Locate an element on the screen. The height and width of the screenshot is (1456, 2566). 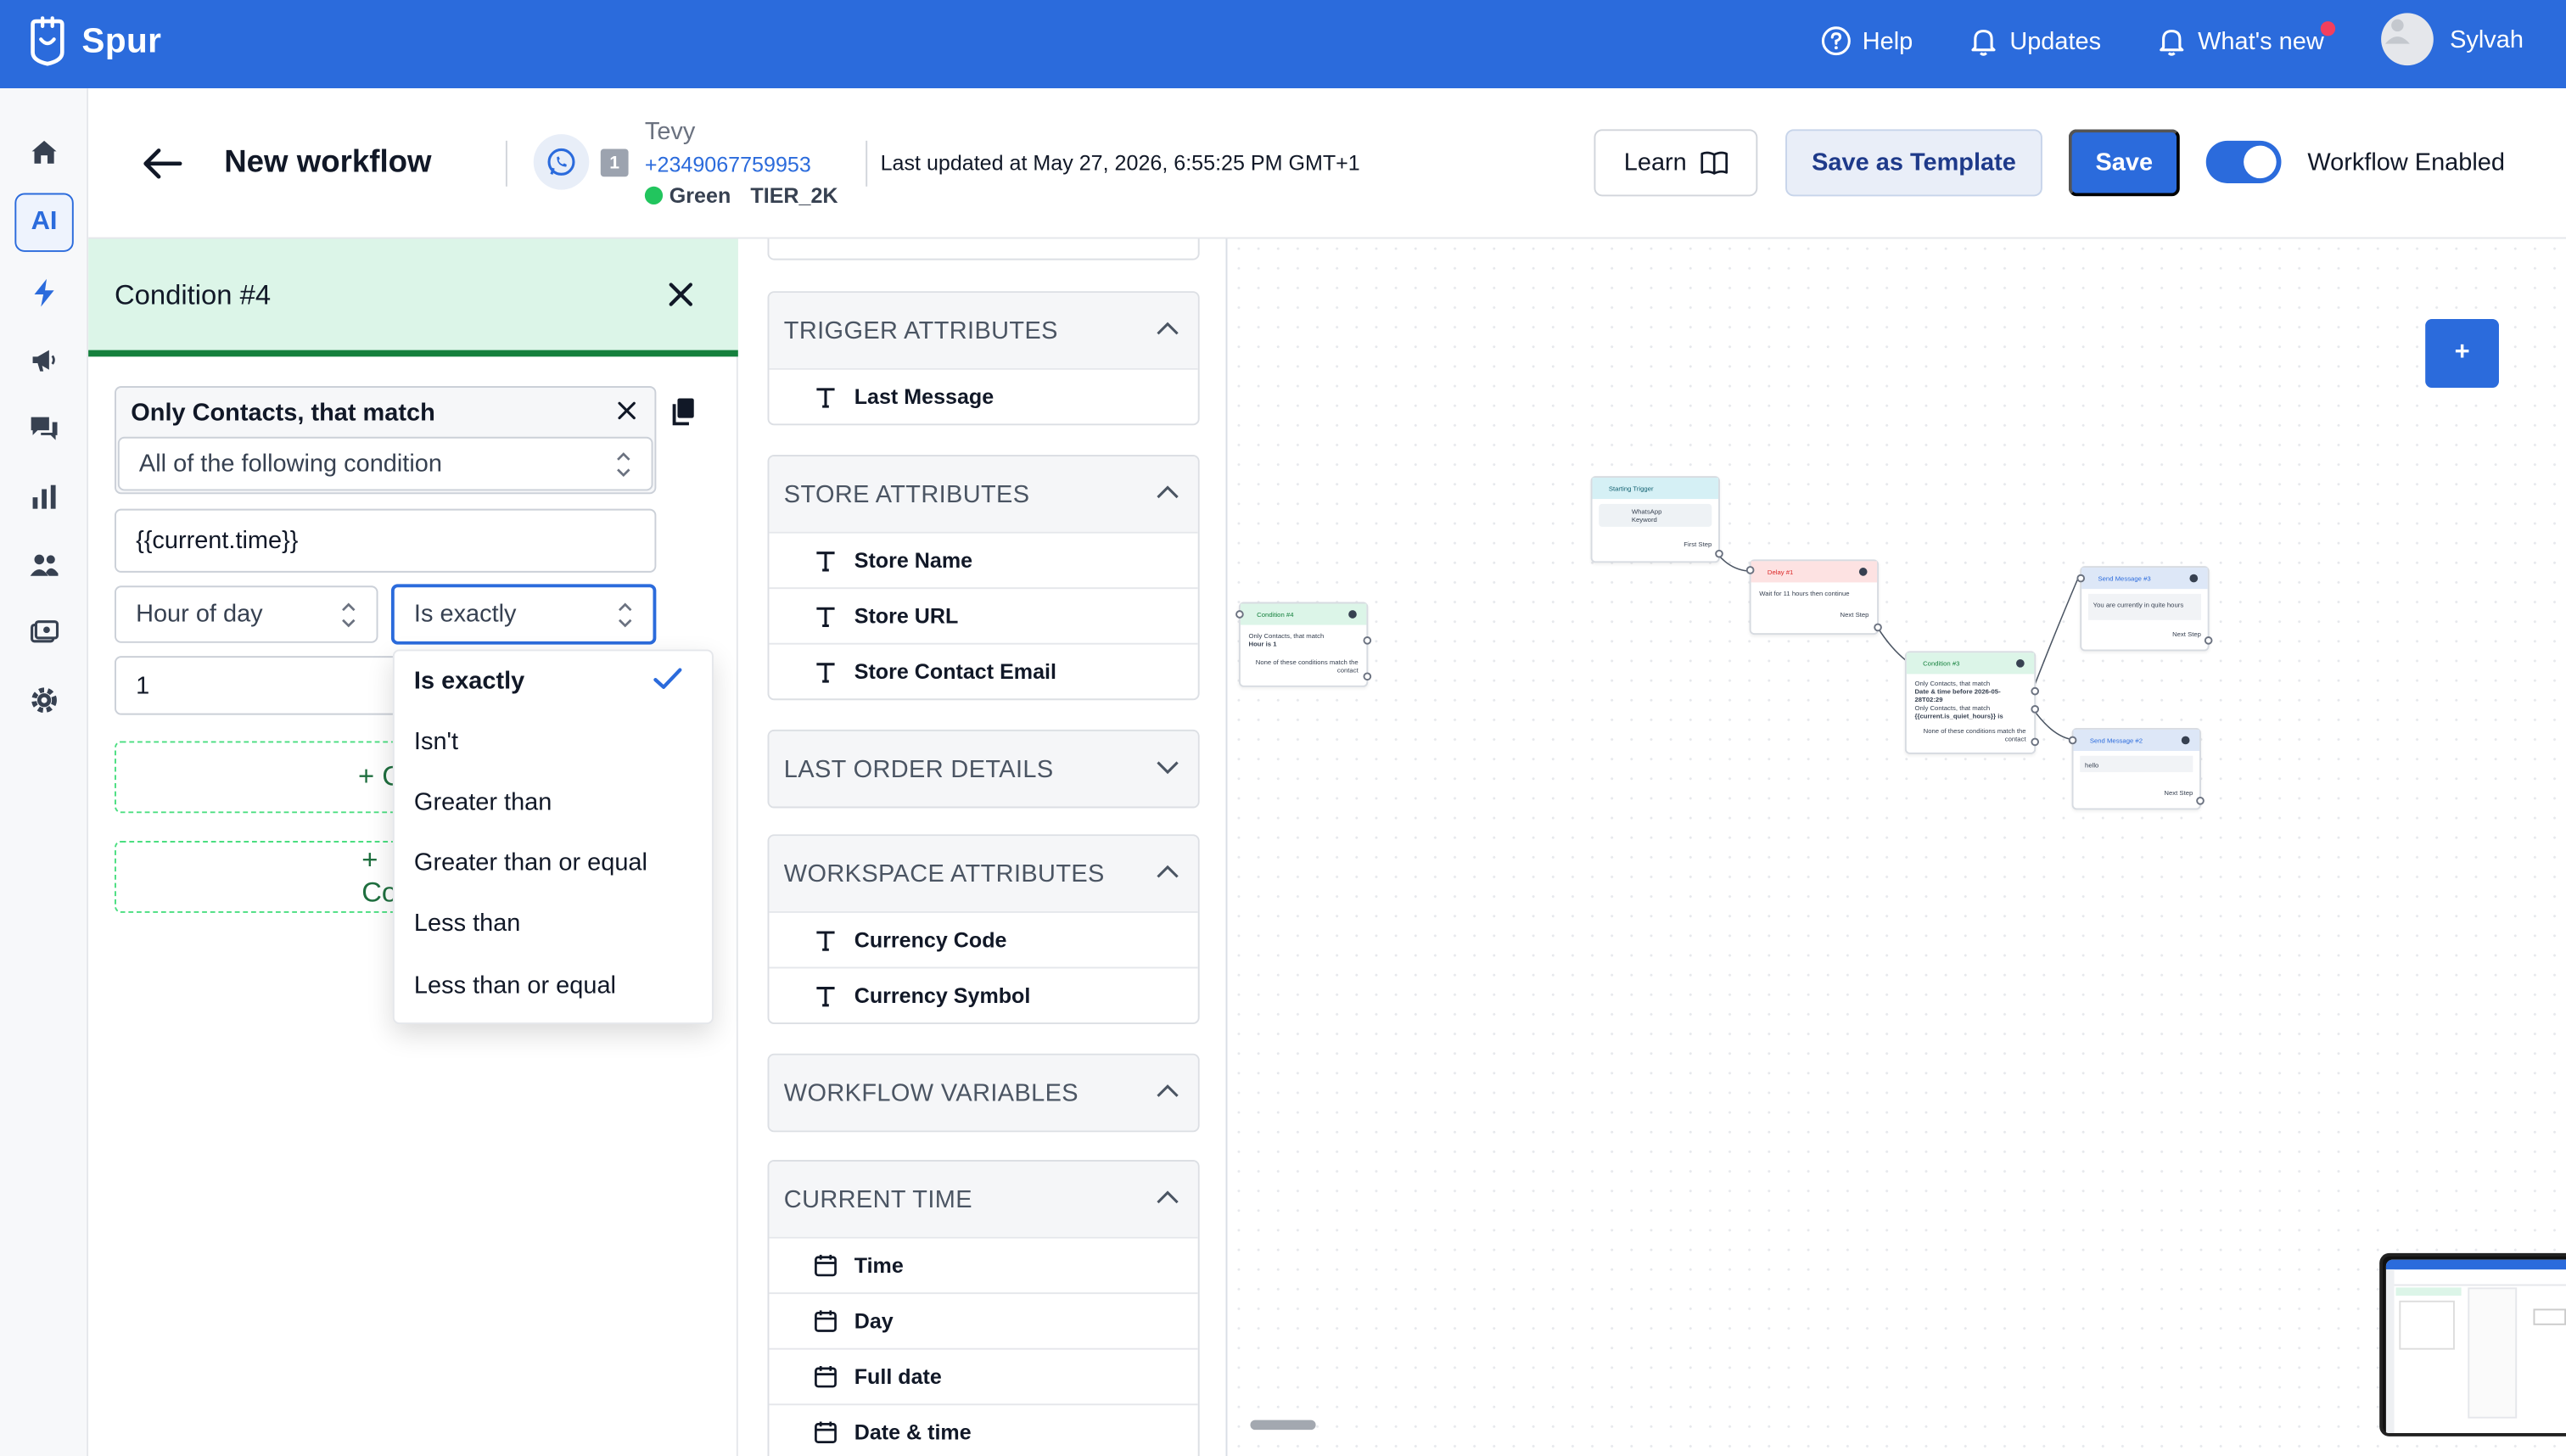
divider is located at coordinates (506, 164).